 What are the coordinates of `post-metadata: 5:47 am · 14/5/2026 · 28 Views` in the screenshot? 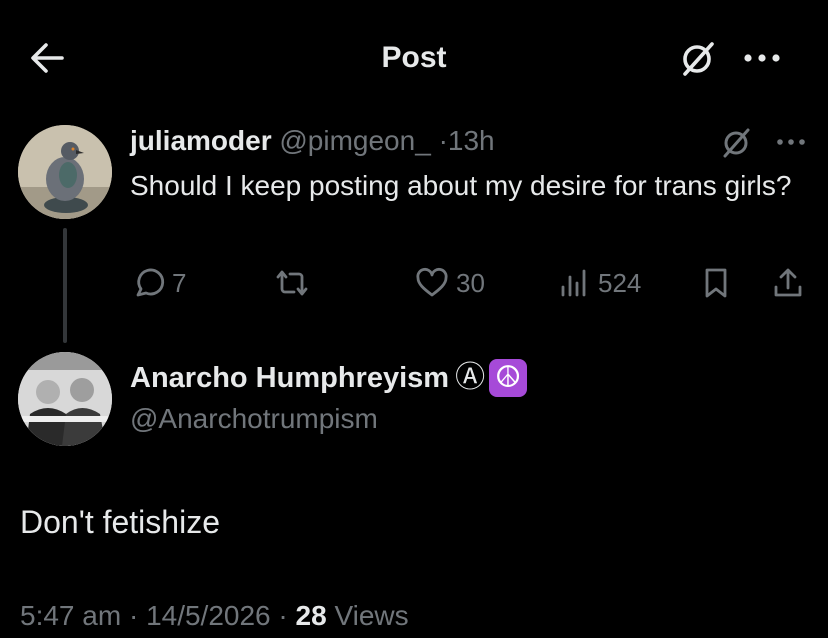 It's located at (214, 616).